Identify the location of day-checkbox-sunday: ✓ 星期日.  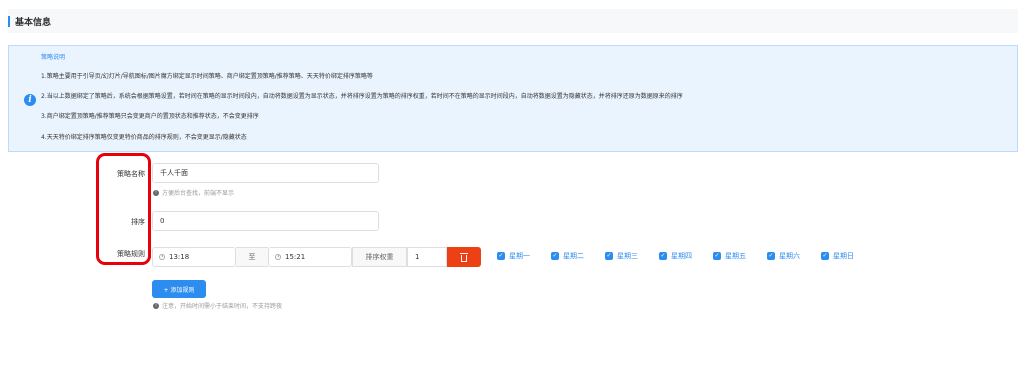
(837, 256).